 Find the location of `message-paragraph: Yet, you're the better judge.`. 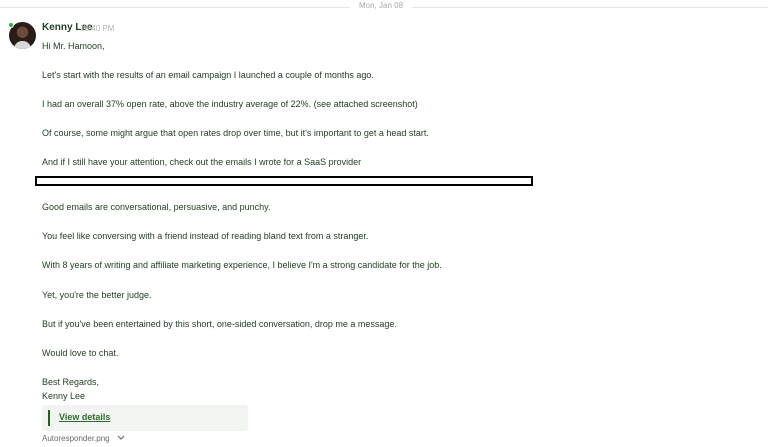

message-paragraph: Yet, you're the better judge. is located at coordinates (97, 295).